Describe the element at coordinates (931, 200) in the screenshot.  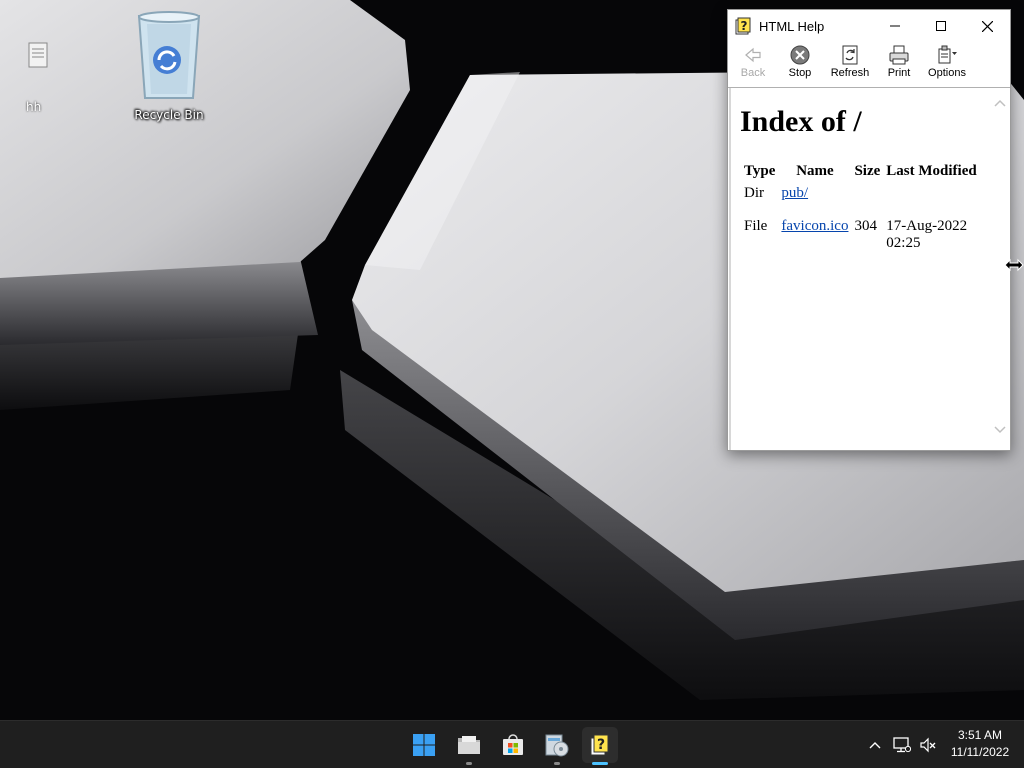
I see `row-modified` at that location.